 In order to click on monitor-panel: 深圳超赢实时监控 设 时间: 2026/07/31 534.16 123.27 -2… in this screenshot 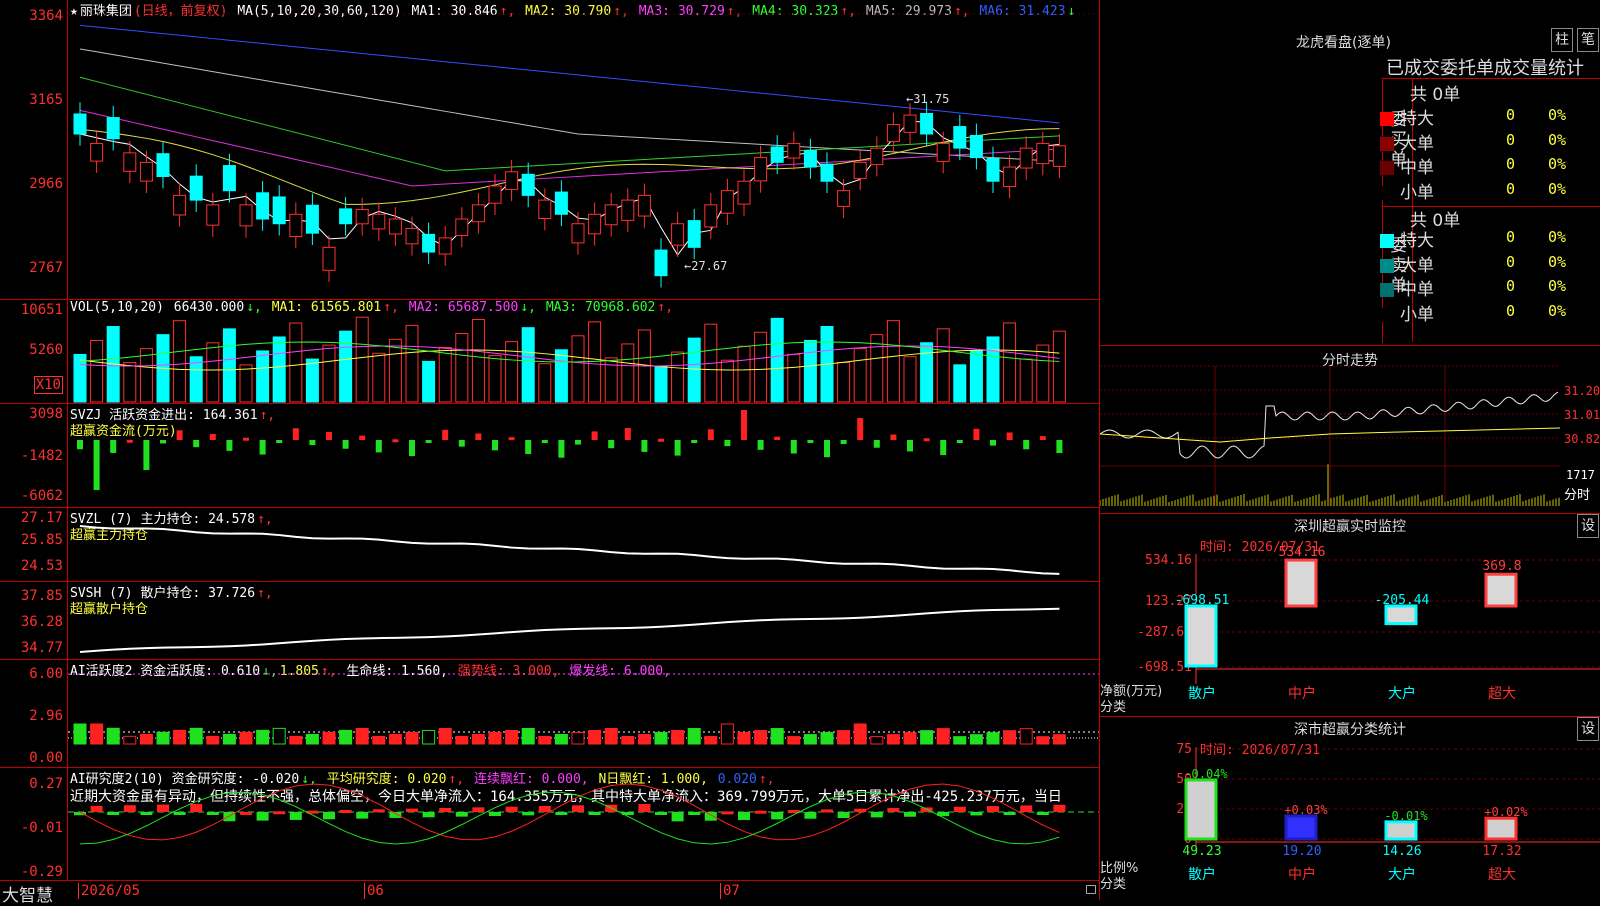, I will do `click(1350, 614)`.